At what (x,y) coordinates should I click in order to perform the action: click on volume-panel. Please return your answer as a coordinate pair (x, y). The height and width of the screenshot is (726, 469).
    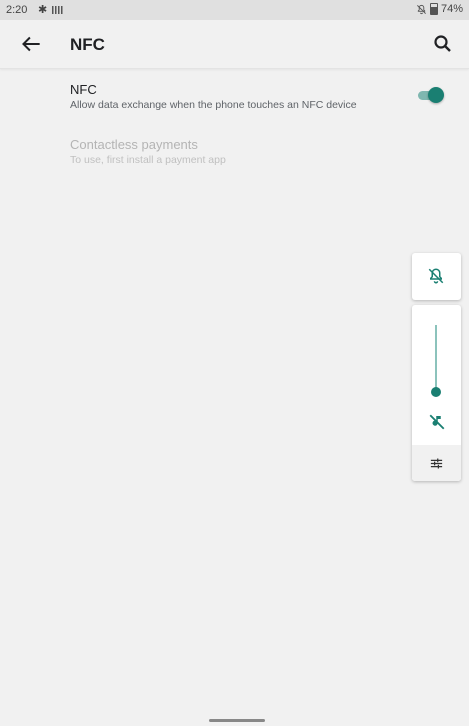
    Looking at the image, I should click on (436, 393).